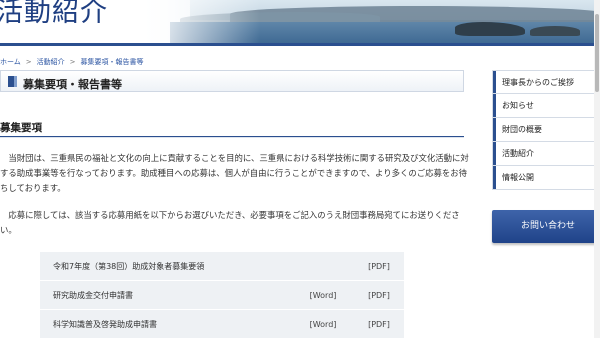 This screenshot has height=339, width=600. I want to click on sidebar-item-greeting: 理事長からのご挨拶, so click(546, 82).